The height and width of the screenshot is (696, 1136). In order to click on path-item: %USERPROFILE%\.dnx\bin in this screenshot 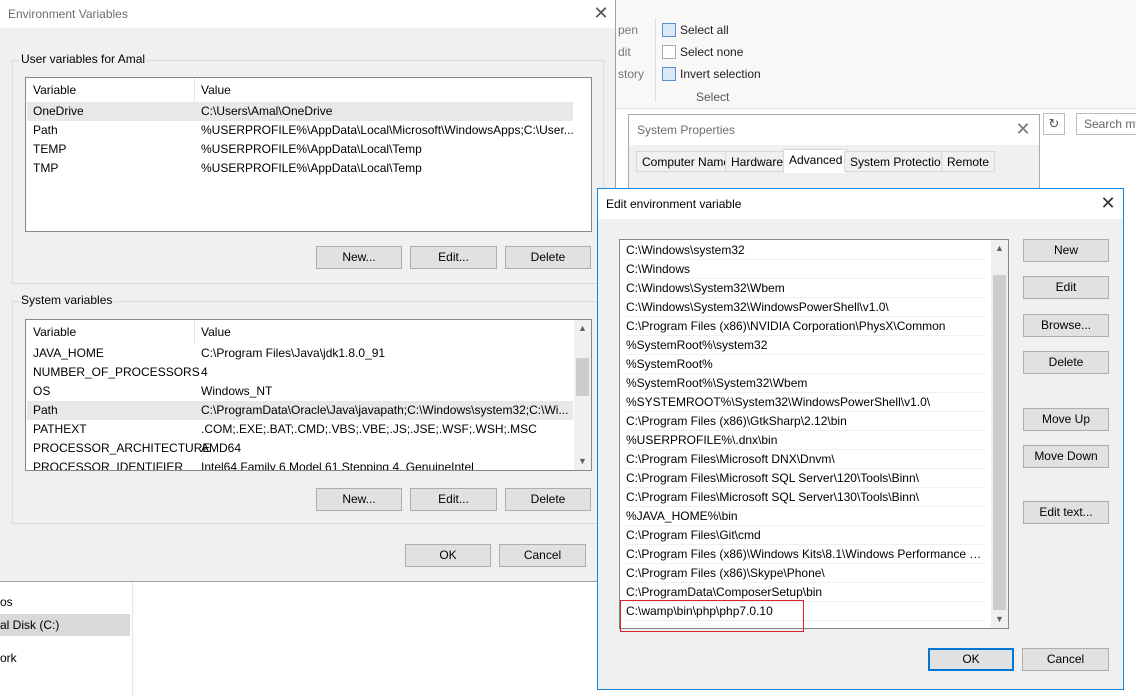, I will do `click(806, 440)`.